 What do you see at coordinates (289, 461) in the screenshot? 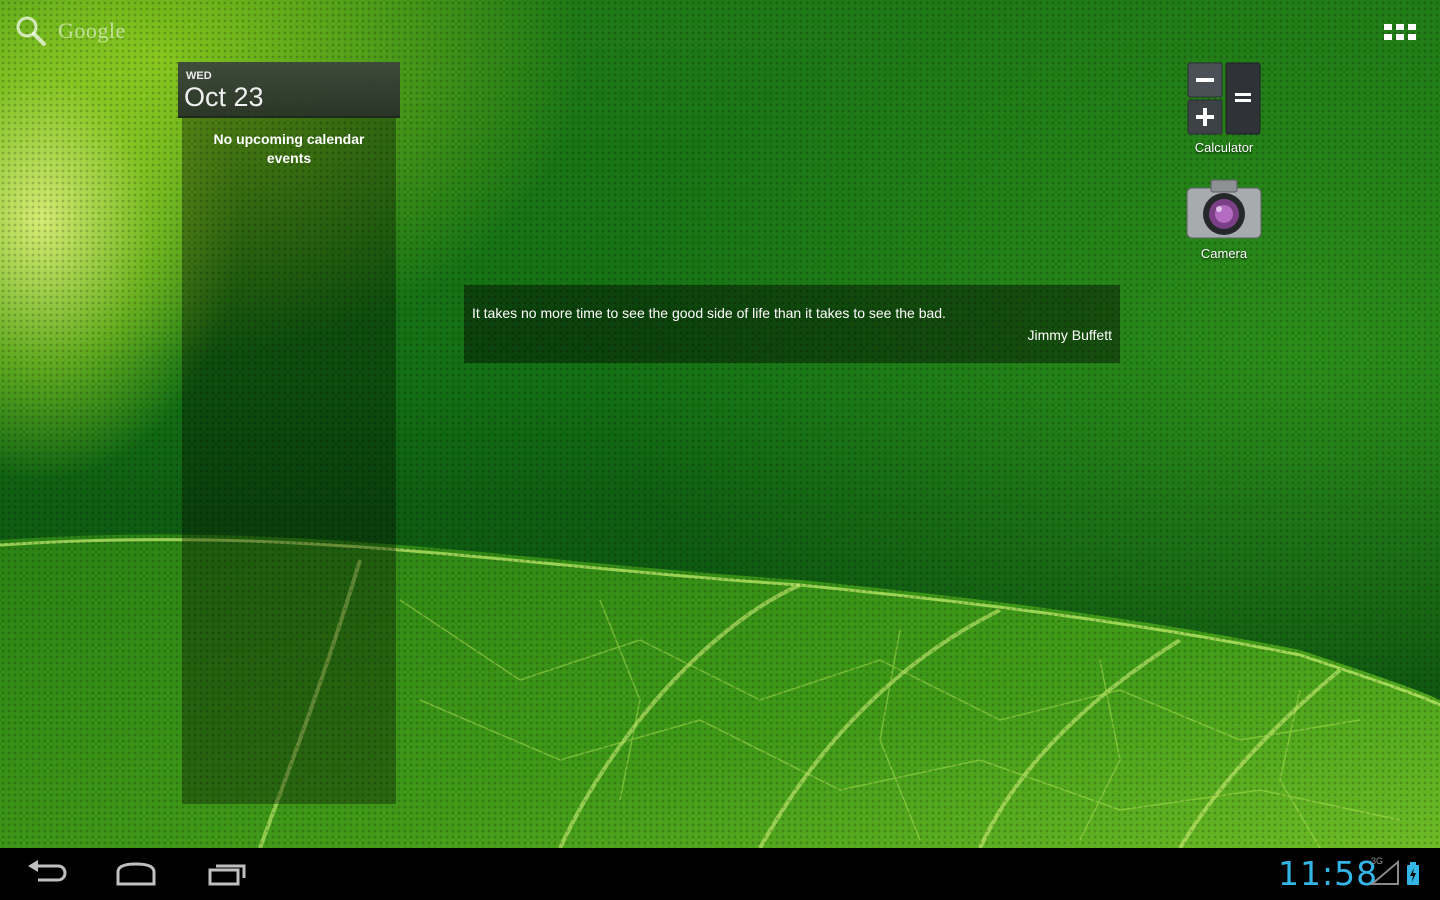
I see `calendar-events-list: No upcoming calendar events` at bounding box center [289, 461].